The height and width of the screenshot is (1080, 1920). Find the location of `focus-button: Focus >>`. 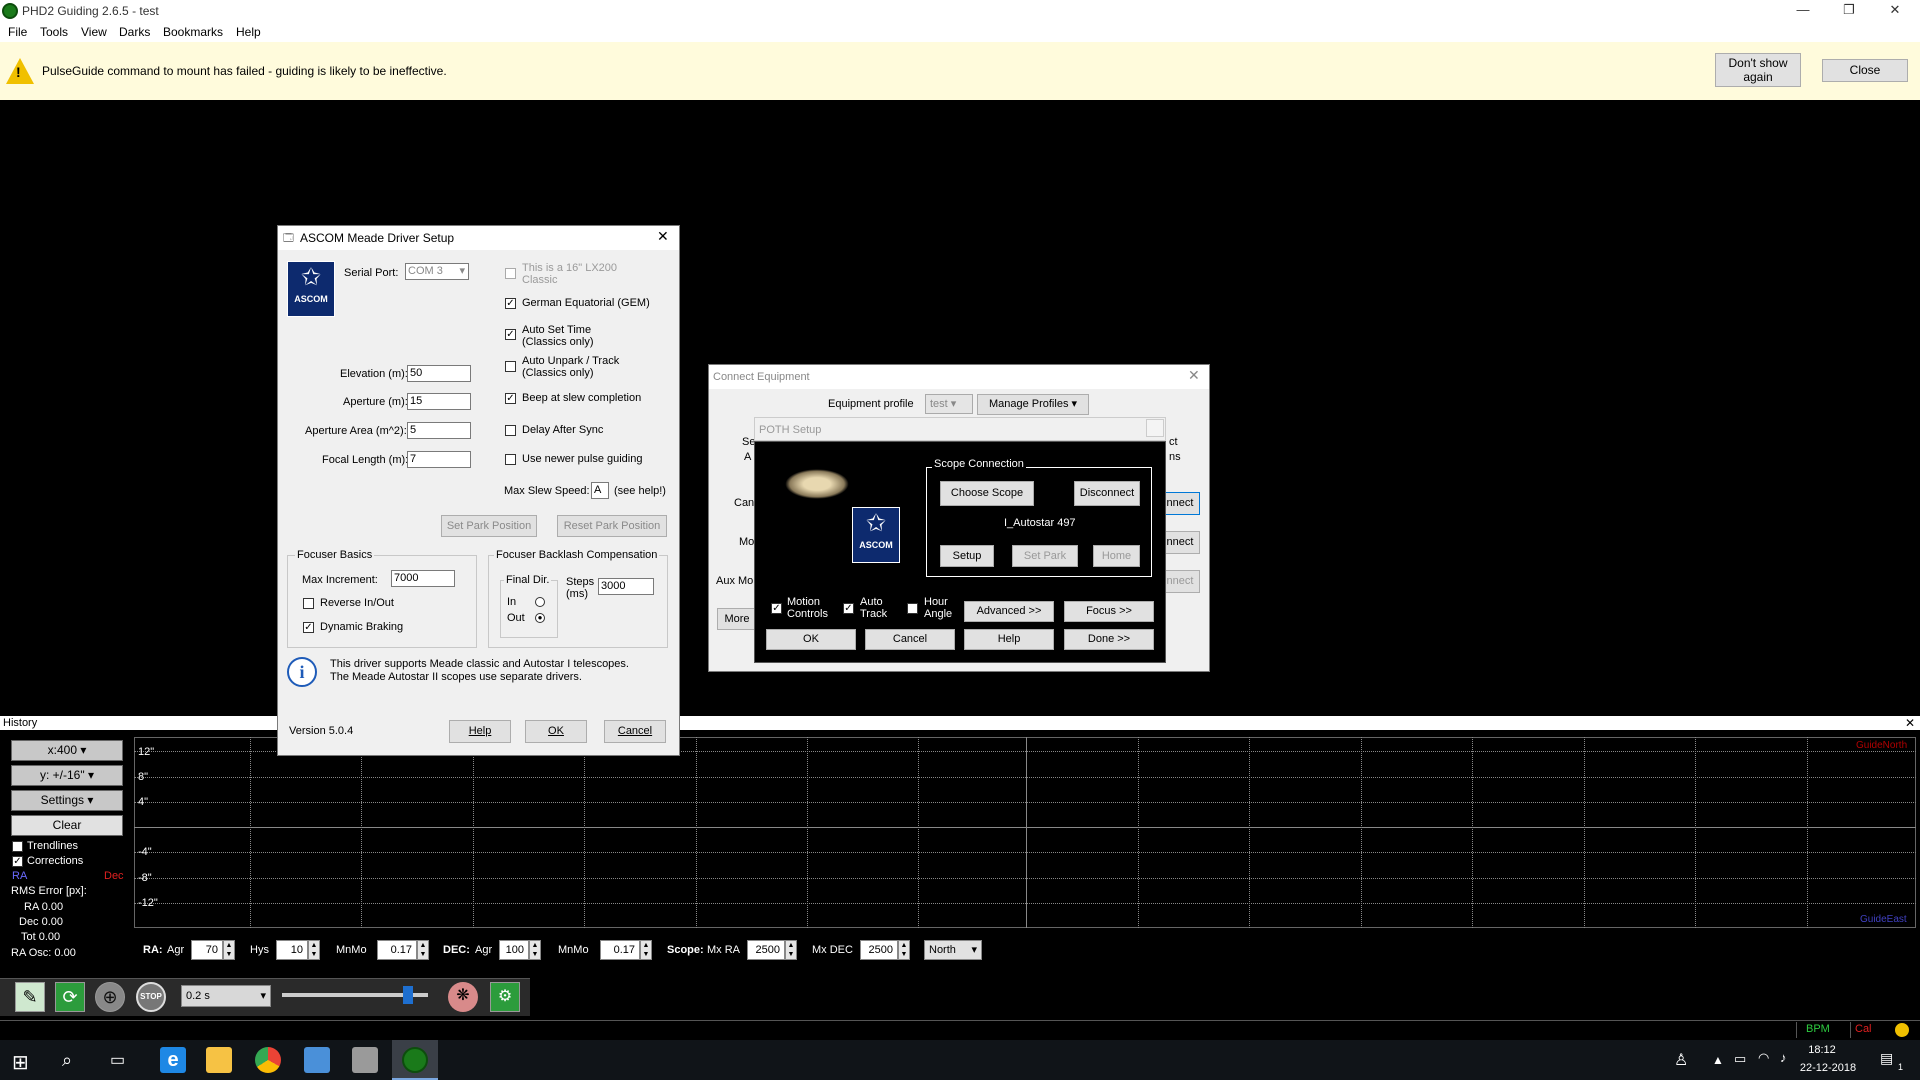

focus-button: Focus >> is located at coordinates (1109, 611).